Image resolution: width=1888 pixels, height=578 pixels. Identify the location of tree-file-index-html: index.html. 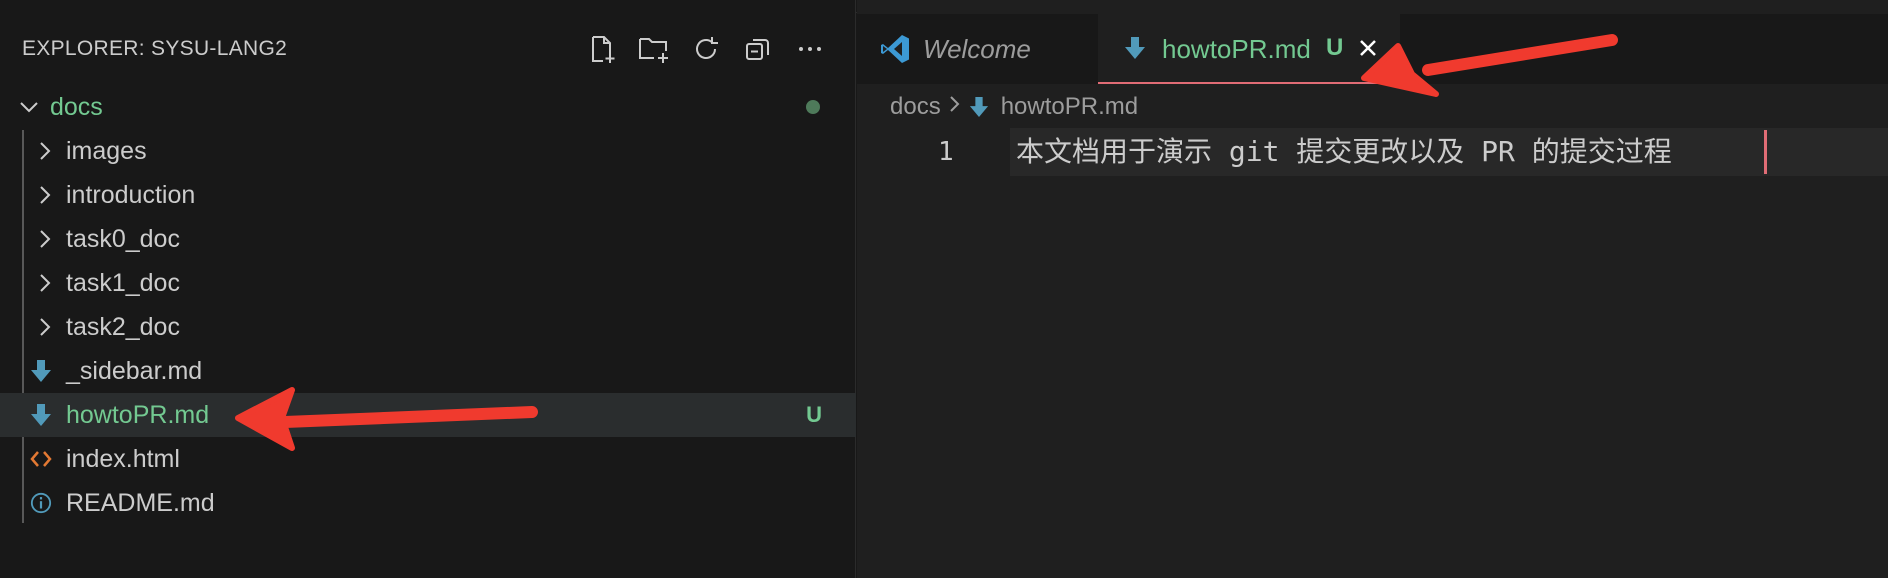
(428, 459).